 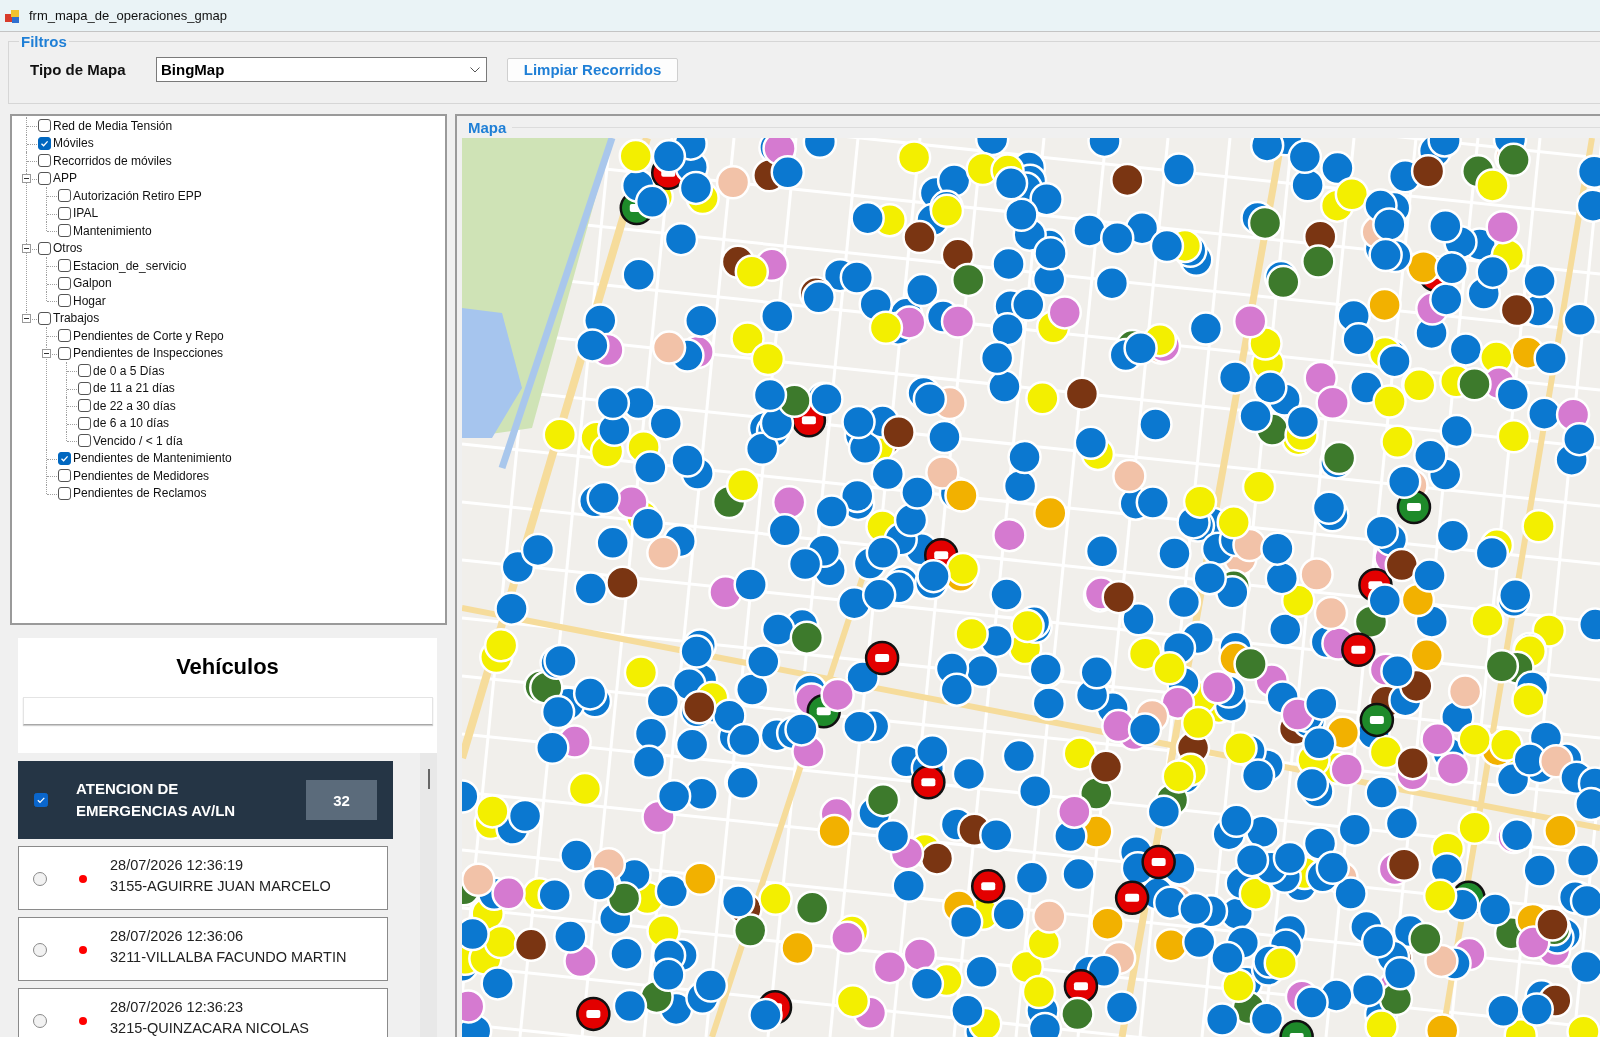 What do you see at coordinates (134, 405) in the screenshot?
I see `tree-item: de 22 a 30 días` at bounding box center [134, 405].